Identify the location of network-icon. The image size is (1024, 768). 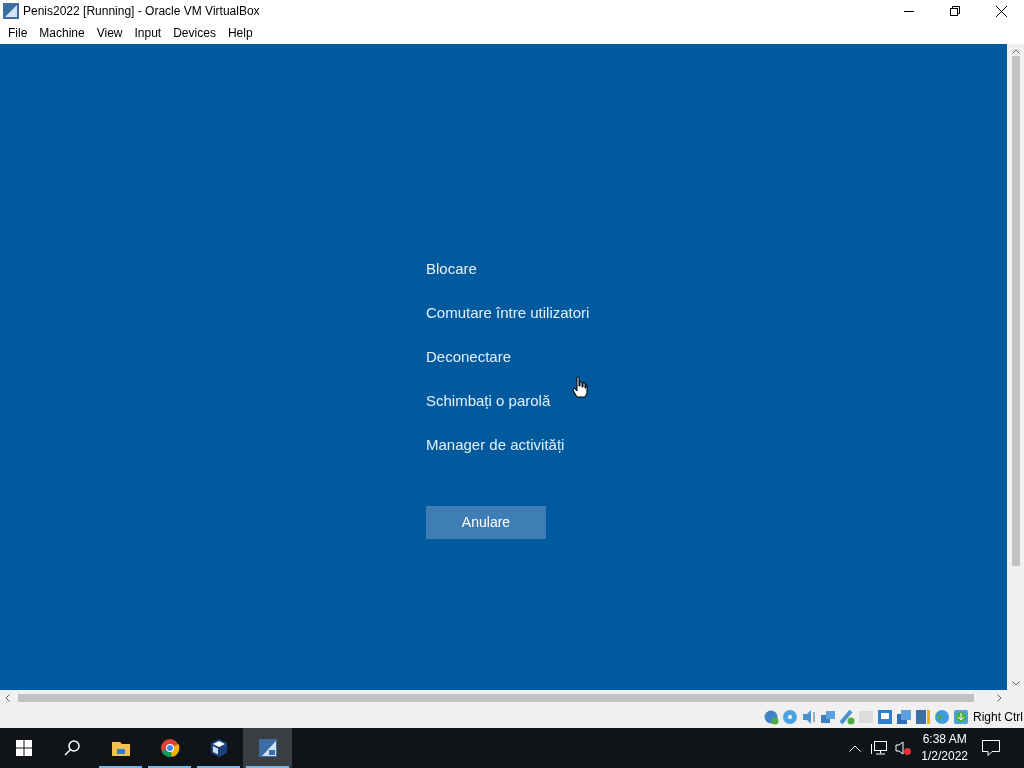
(879, 748).